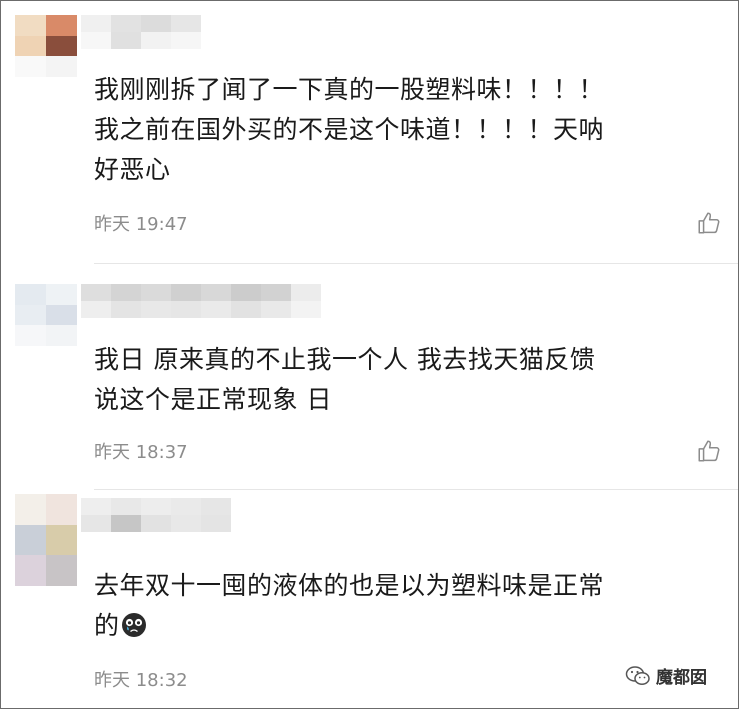  Describe the element at coordinates (345, 379) in the screenshot. I see `comment-text: 我日 原来真的不止我一个人 我去找天猫反馈 说这个是正常现象 日` at that location.